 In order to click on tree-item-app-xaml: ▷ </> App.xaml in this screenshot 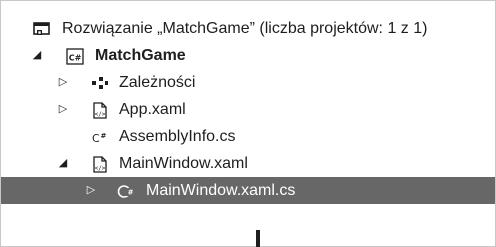, I will do `click(248, 109)`.